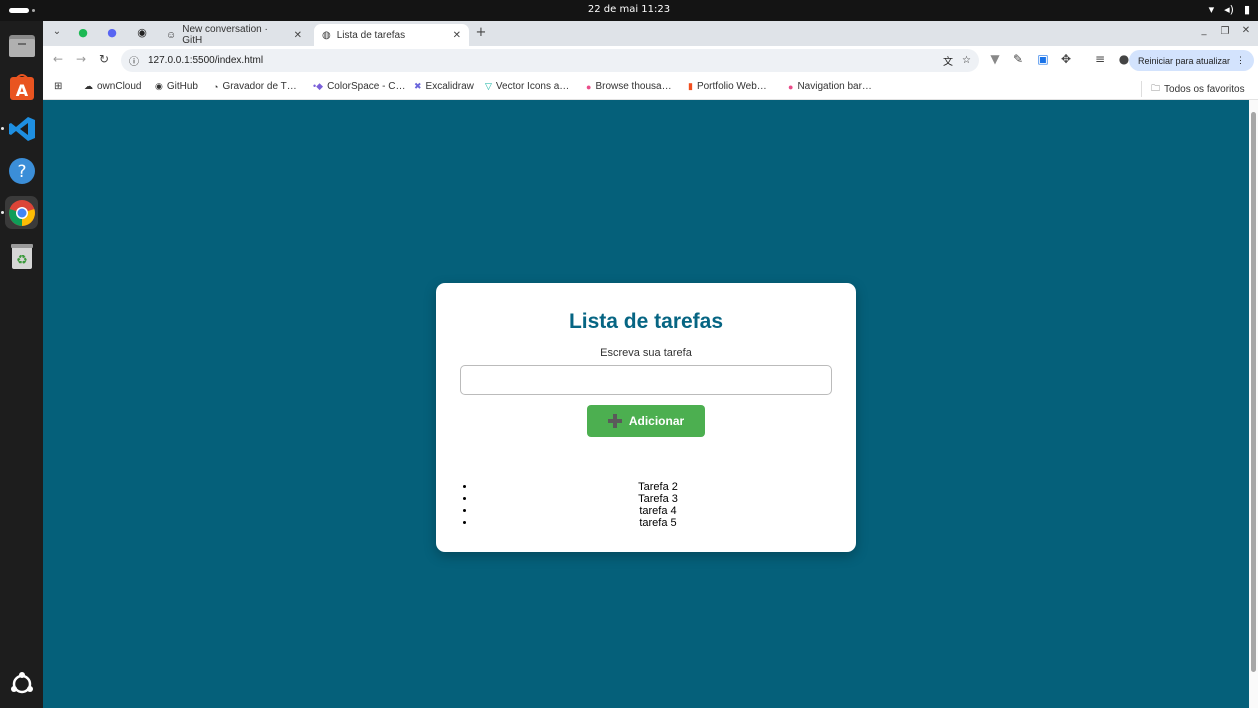 The height and width of the screenshot is (708, 1258). I want to click on bookmark-label: Excalidraw, so click(449, 86).